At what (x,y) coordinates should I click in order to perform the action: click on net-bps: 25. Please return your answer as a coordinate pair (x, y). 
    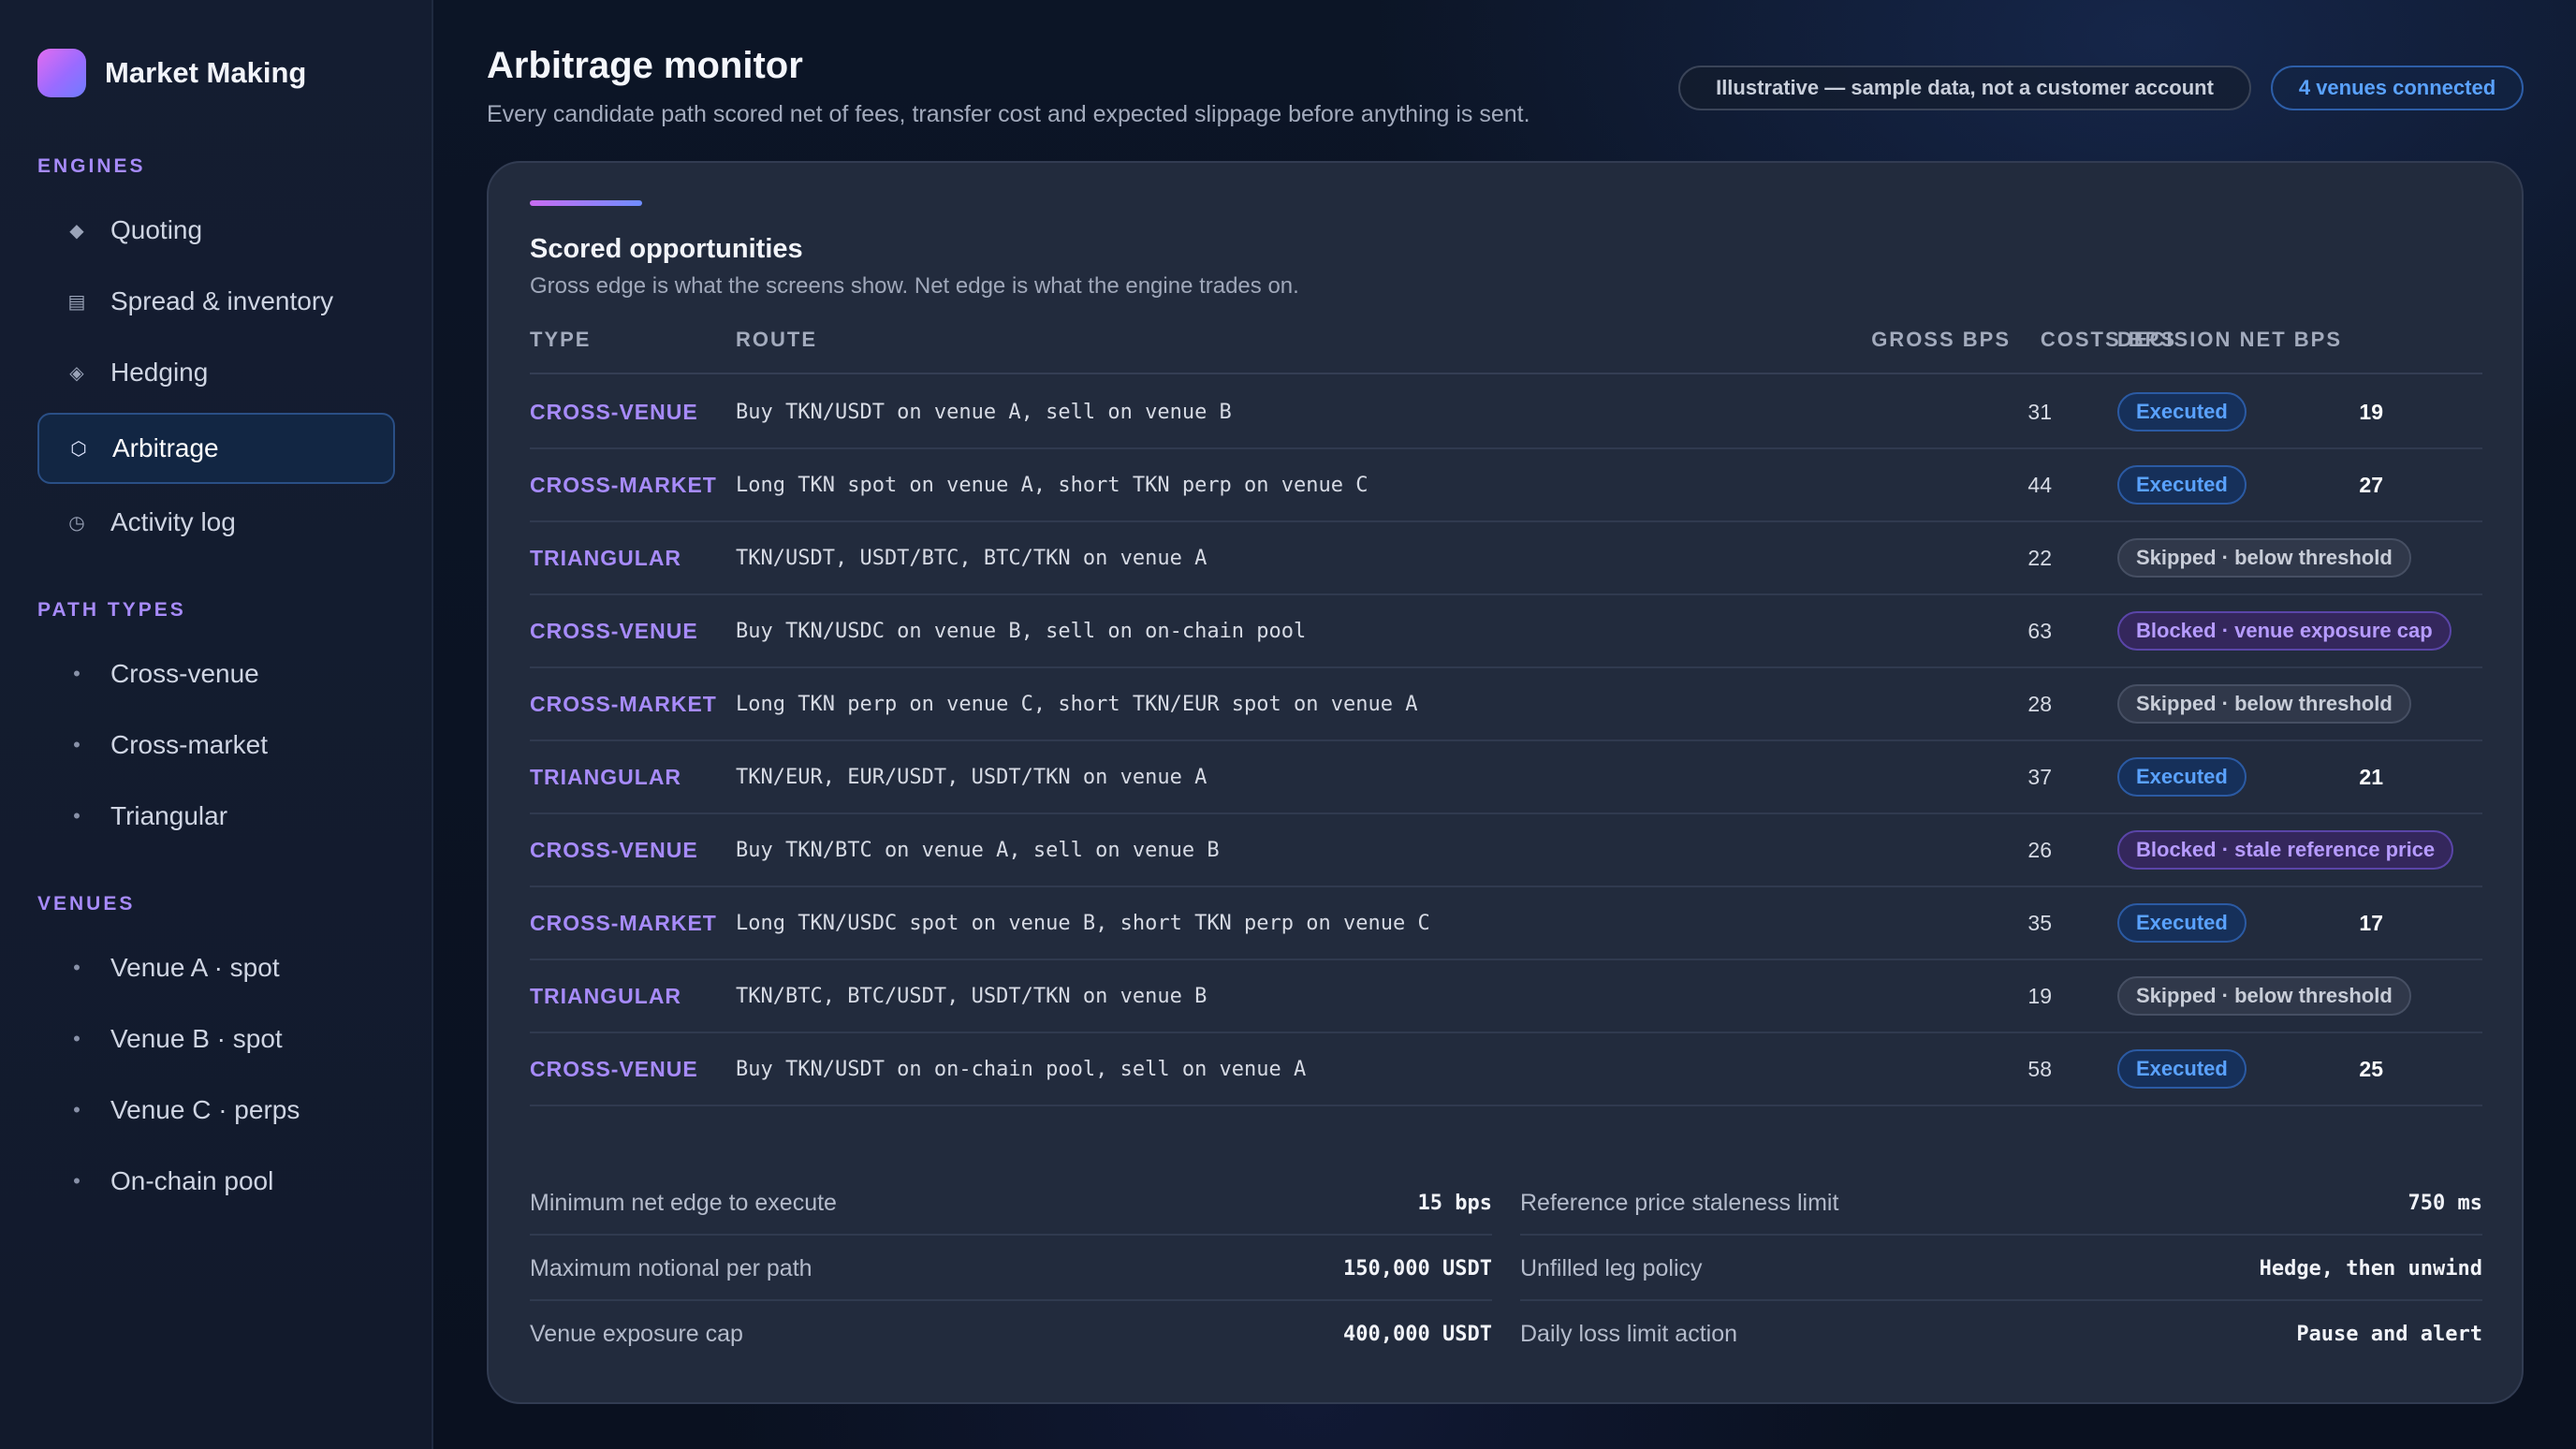
    Looking at the image, I should click on (2371, 1068).